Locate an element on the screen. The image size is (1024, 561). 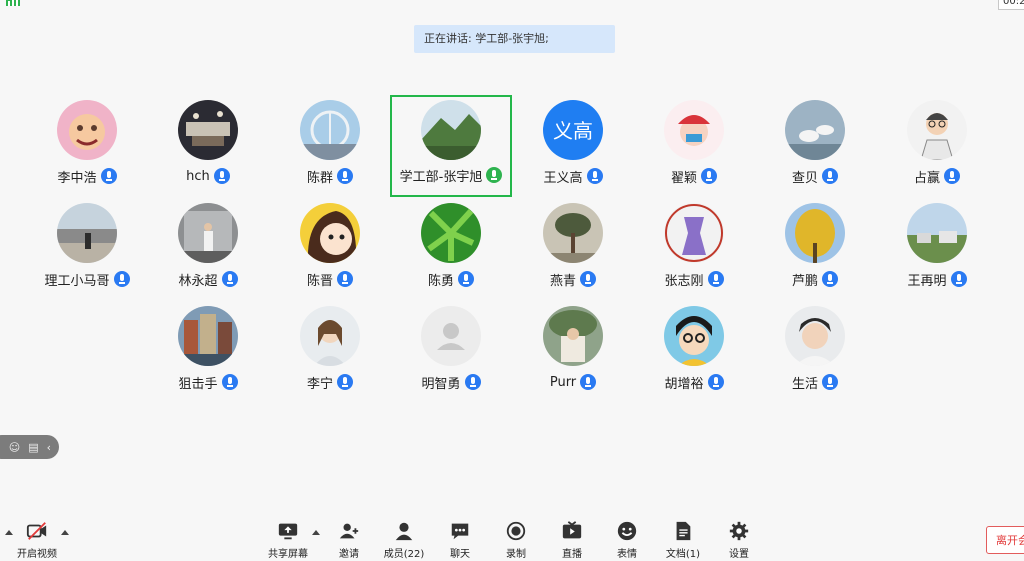
participant-tile: 理工小马哥 is located at coordinates (87, 250).